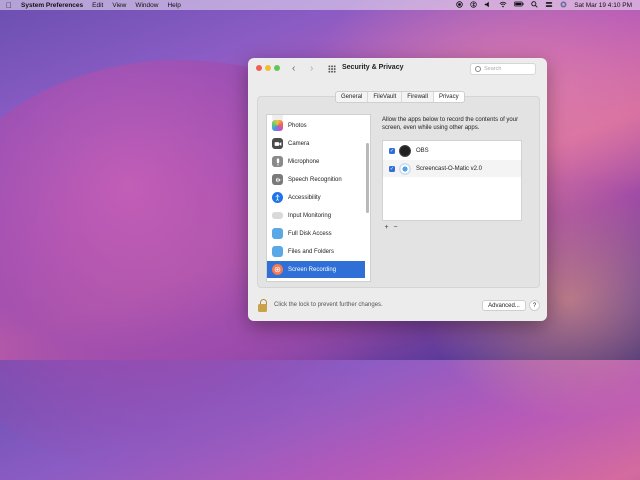 This screenshot has width=640, height=480. Describe the element at coordinates (488, 5) in the screenshot. I see `volume-icon` at that location.